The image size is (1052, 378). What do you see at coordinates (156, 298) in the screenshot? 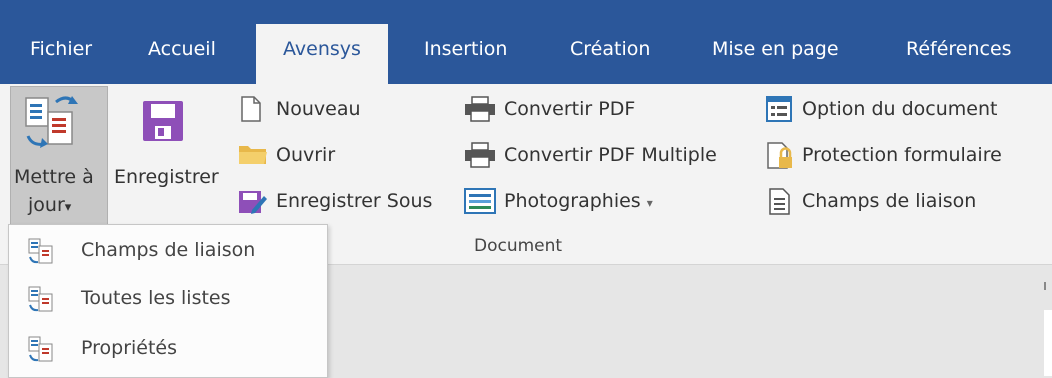
I see `menu-item-label: Toutes les listes` at bounding box center [156, 298].